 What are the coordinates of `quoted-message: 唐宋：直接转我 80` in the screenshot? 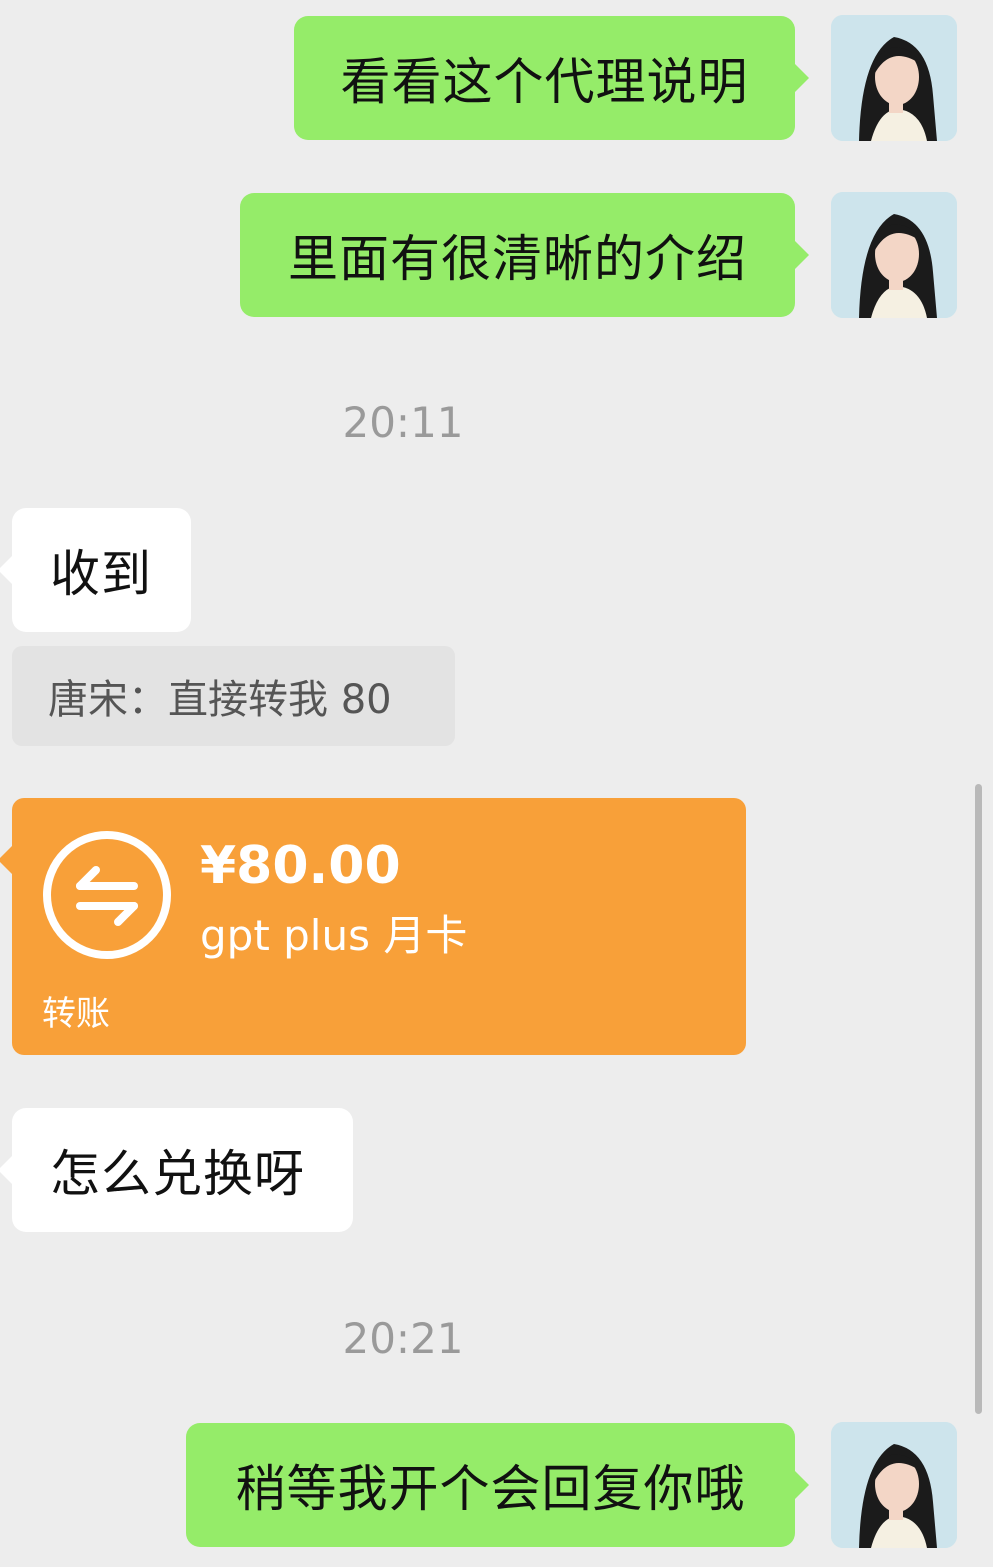 It's located at (233, 696).